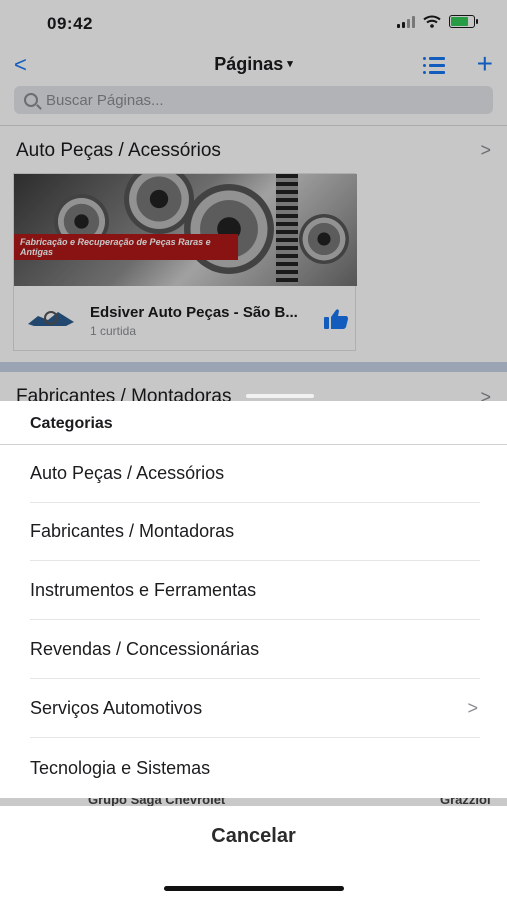 Image resolution: width=507 pixels, height=900 pixels. I want to click on chevron-right-icon: >, so click(472, 708).